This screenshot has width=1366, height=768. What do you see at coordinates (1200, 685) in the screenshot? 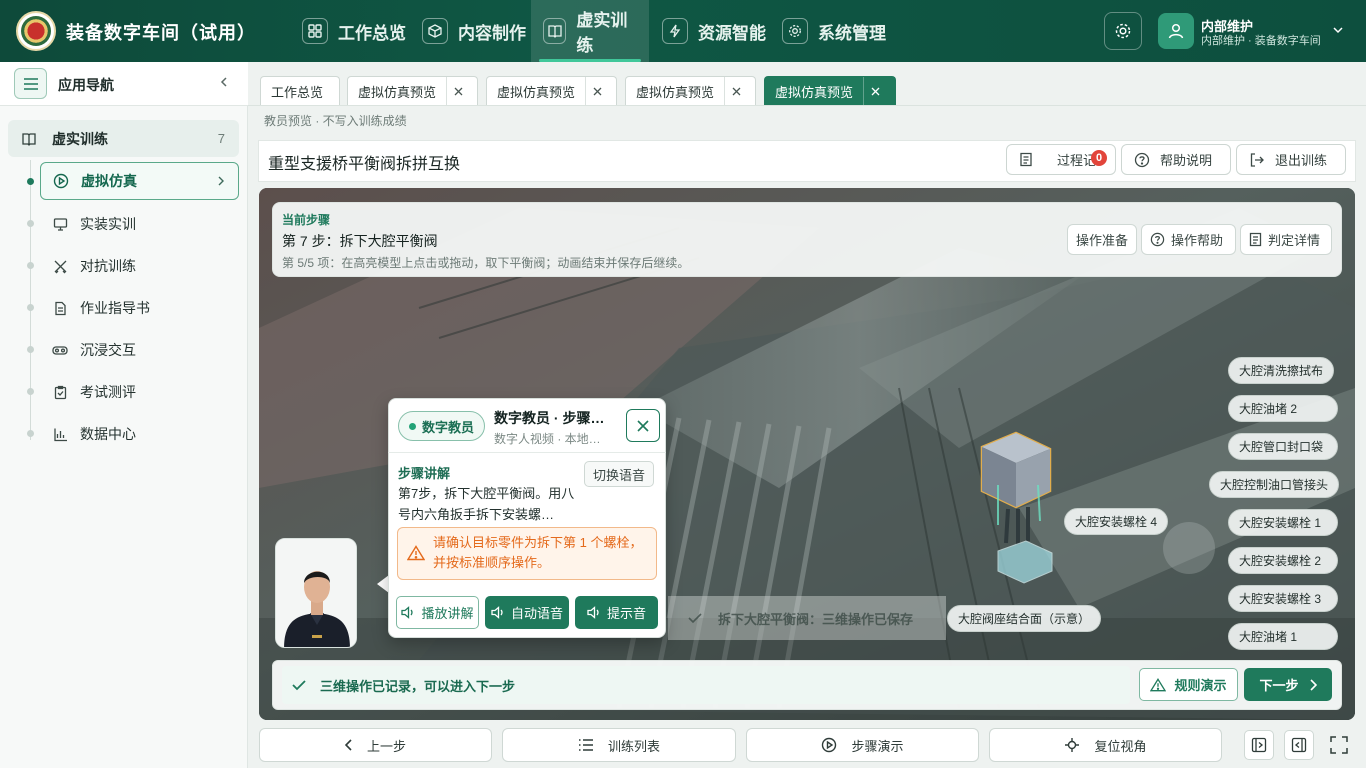
I see `rule-demo-label: 规则演示` at bounding box center [1200, 685].